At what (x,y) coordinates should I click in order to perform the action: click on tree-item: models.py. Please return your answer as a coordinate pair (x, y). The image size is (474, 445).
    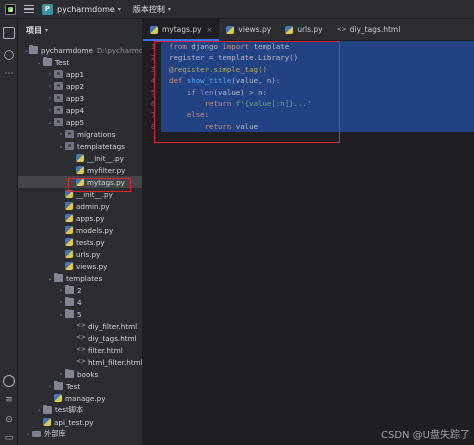
    Looking at the image, I should click on (80, 230).